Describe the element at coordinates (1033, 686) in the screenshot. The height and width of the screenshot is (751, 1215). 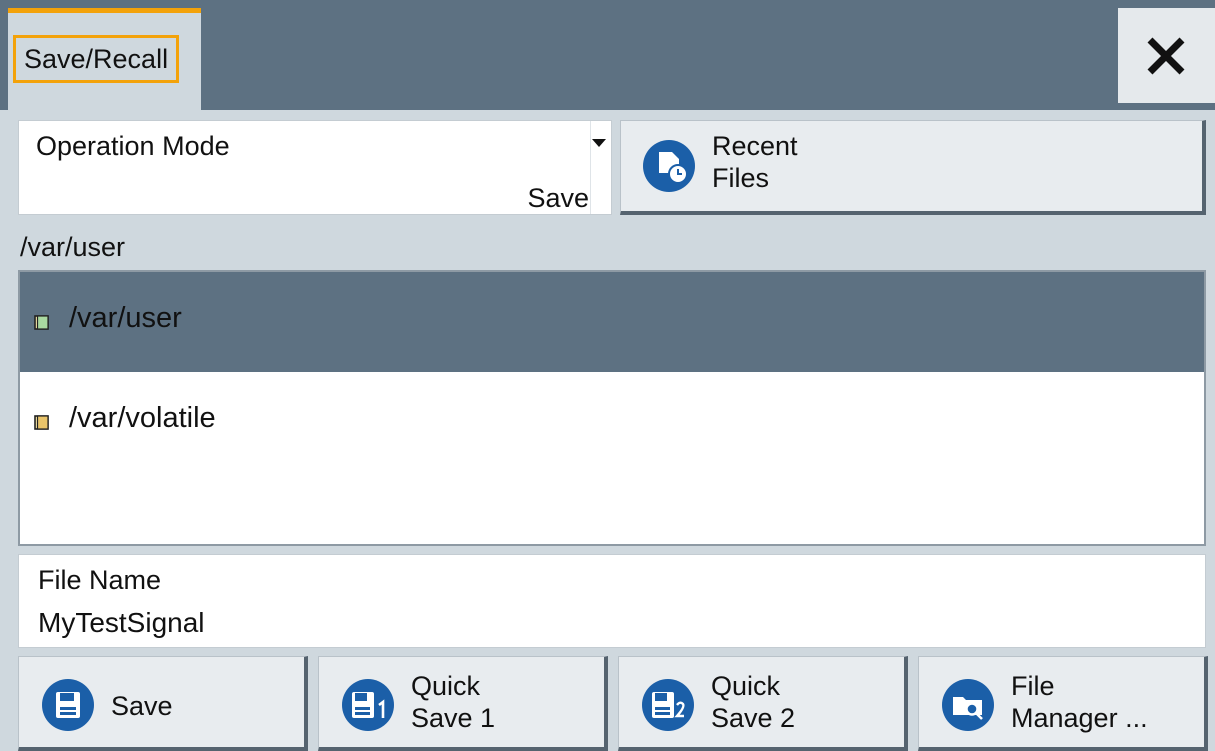
I see `file-manager-line1: File` at that location.